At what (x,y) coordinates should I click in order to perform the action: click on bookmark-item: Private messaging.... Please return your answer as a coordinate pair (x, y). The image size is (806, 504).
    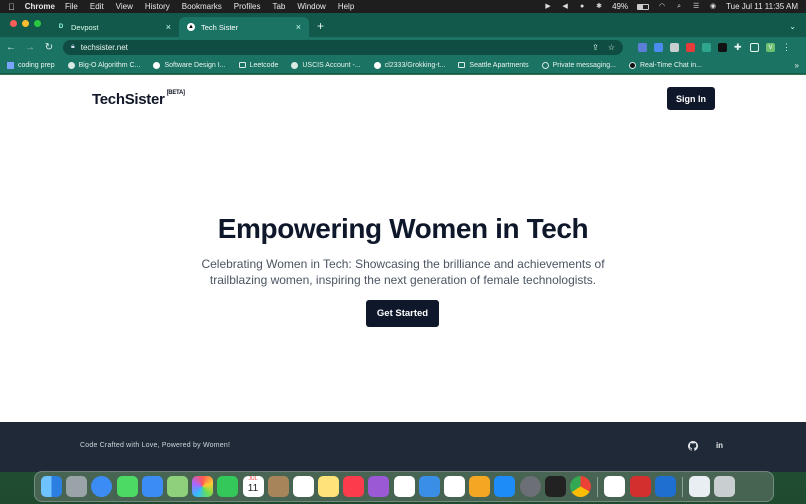
    Looking at the image, I should click on (578, 65).